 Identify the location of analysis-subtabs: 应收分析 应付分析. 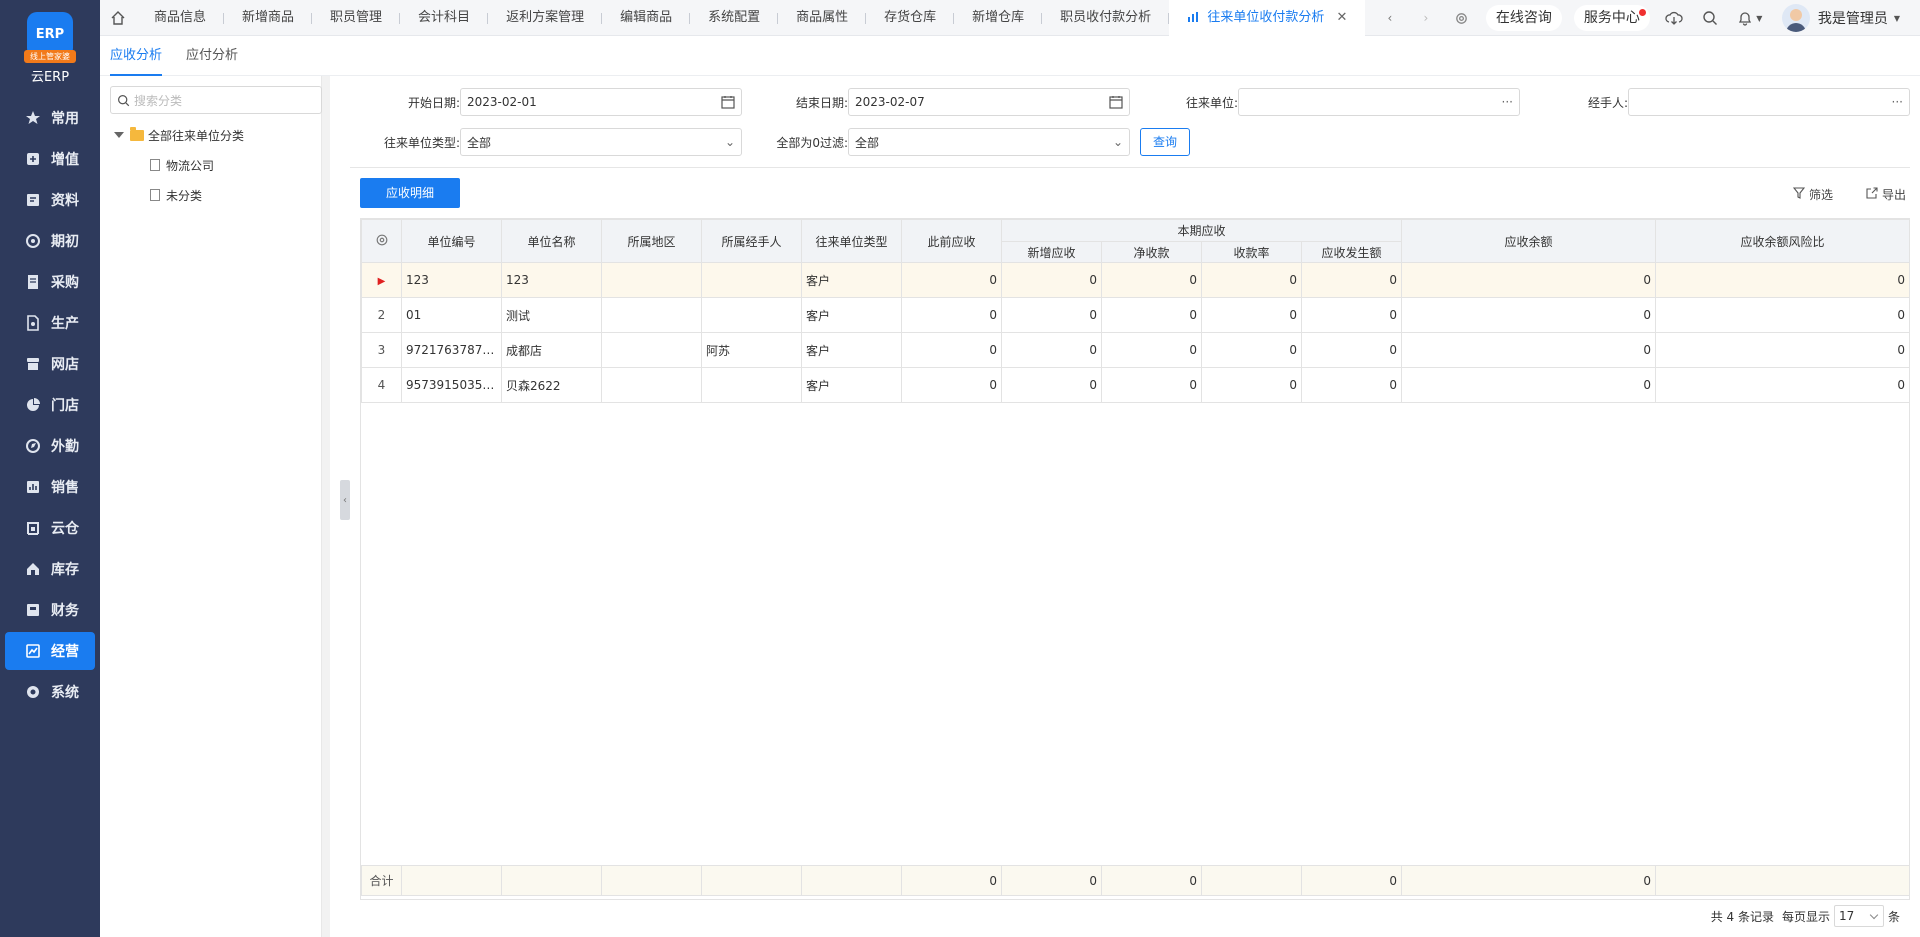
(1010, 56).